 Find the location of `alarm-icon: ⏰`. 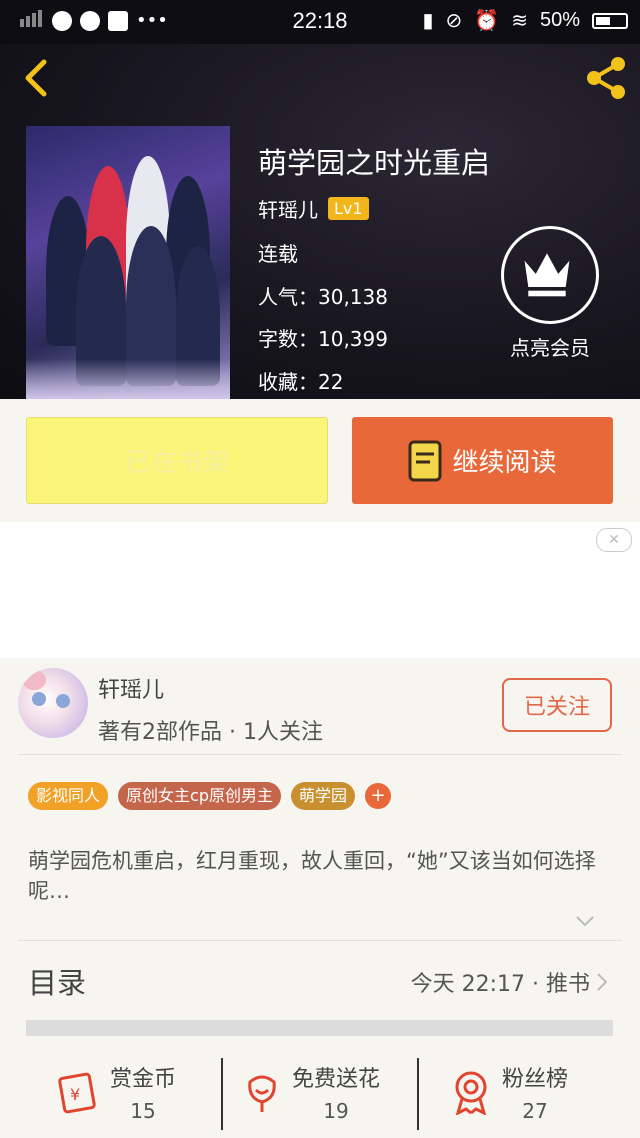

alarm-icon: ⏰ is located at coordinates (487, 21).